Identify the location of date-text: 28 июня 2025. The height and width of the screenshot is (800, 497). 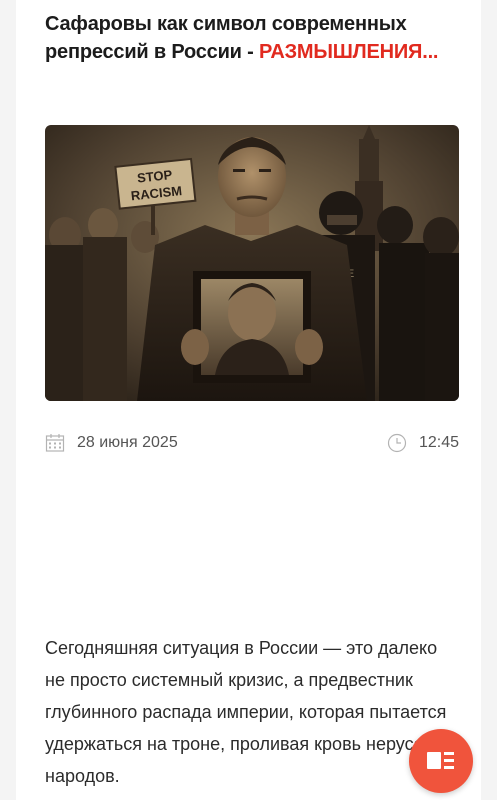
(127, 442).